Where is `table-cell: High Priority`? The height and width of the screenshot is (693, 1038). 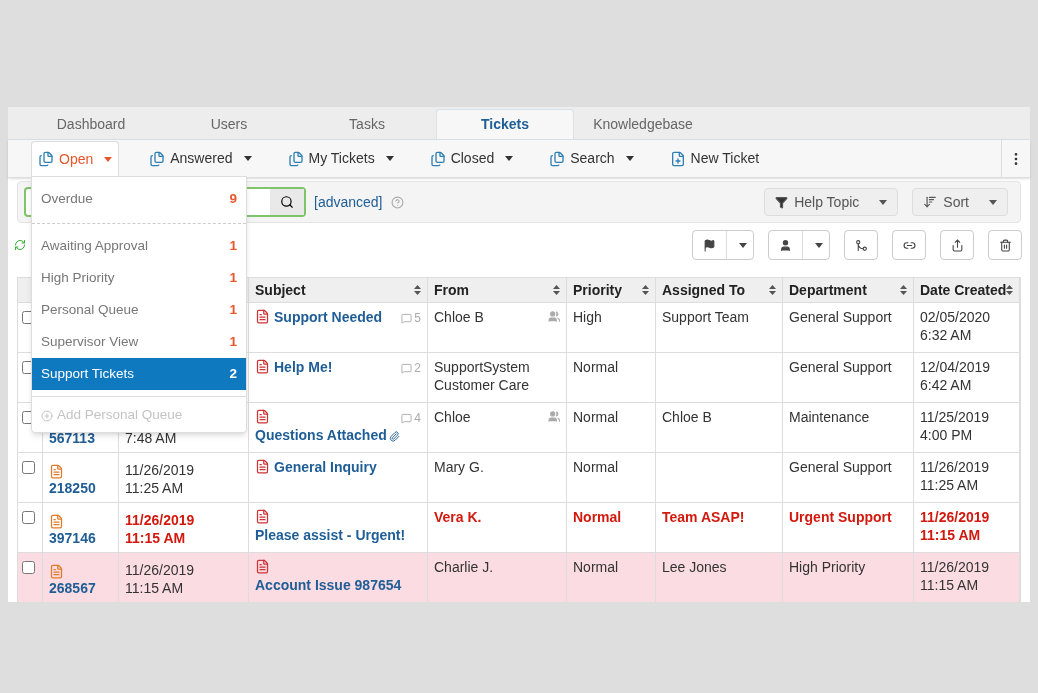 table-cell: High Priority is located at coordinates (827, 567).